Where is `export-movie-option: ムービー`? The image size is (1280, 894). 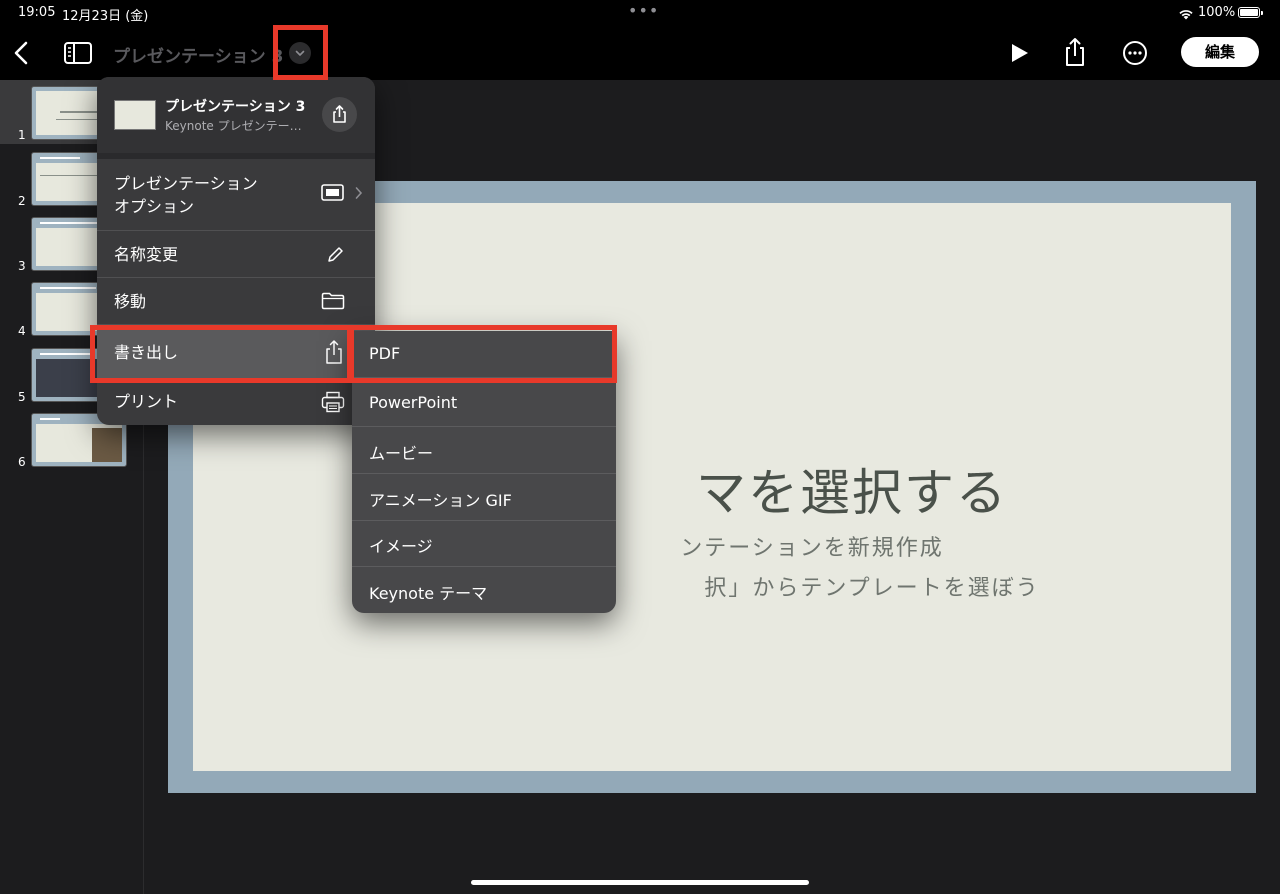
export-movie-option: ムービー is located at coordinates (484, 450).